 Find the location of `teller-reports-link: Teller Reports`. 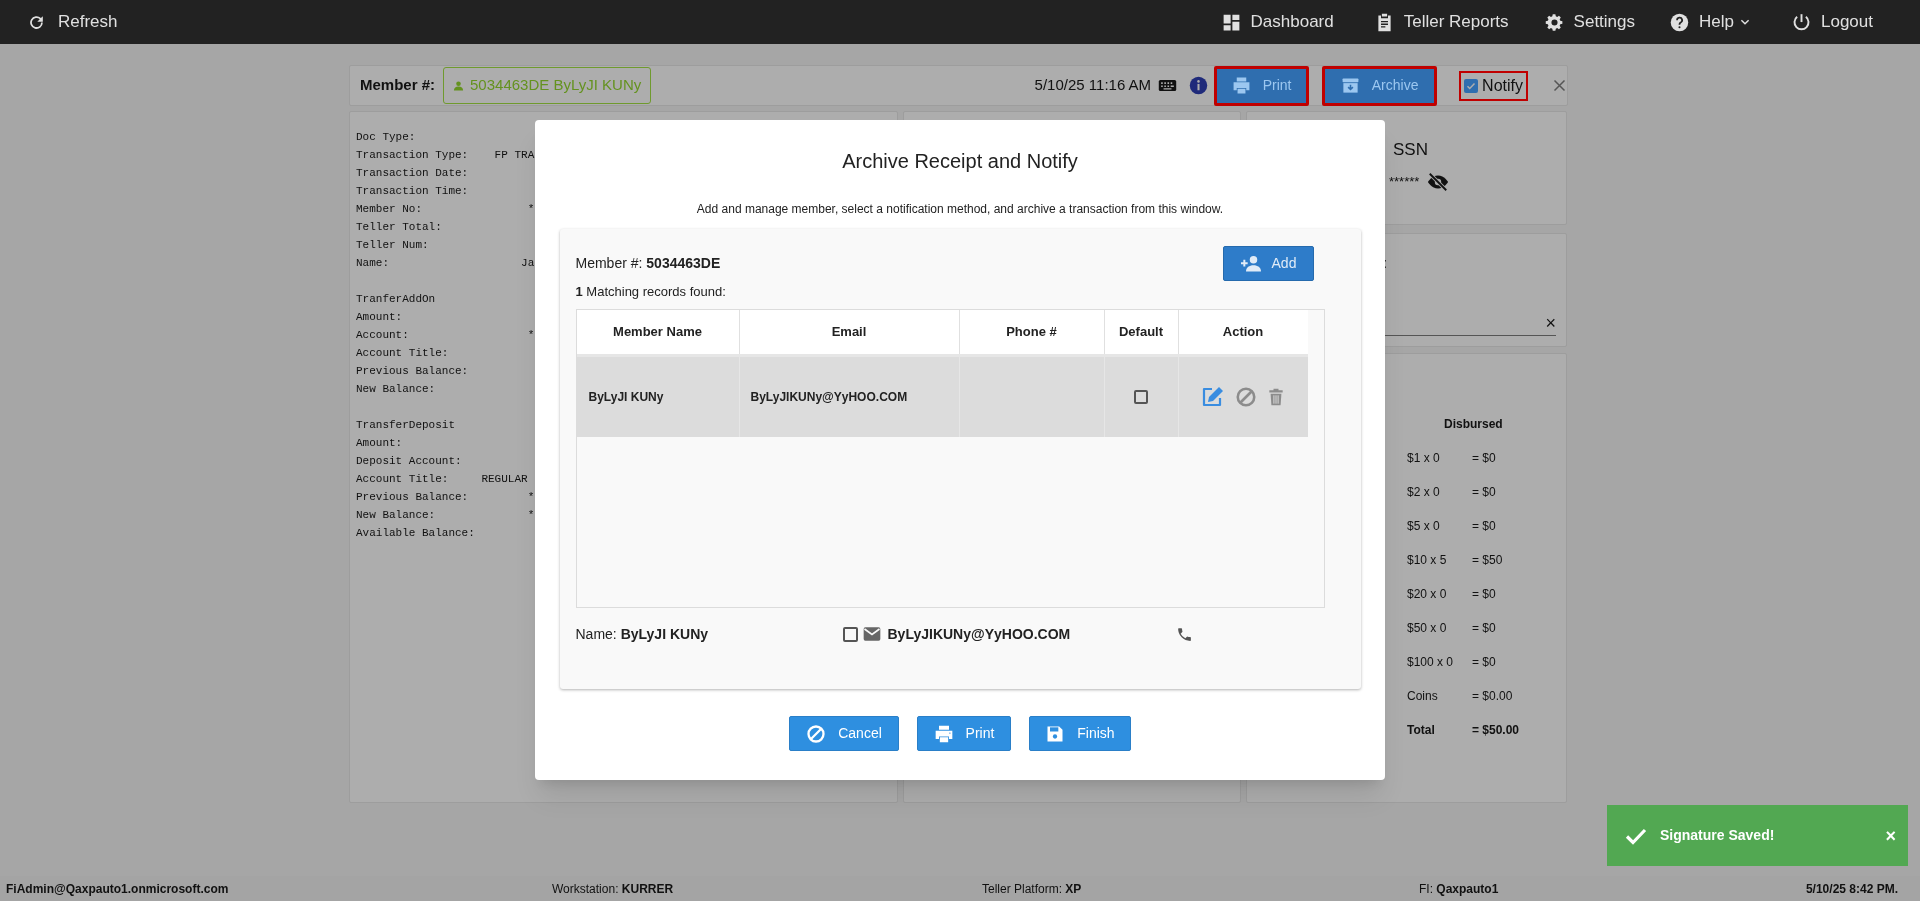

teller-reports-link: Teller Reports is located at coordinates (1441, 22).